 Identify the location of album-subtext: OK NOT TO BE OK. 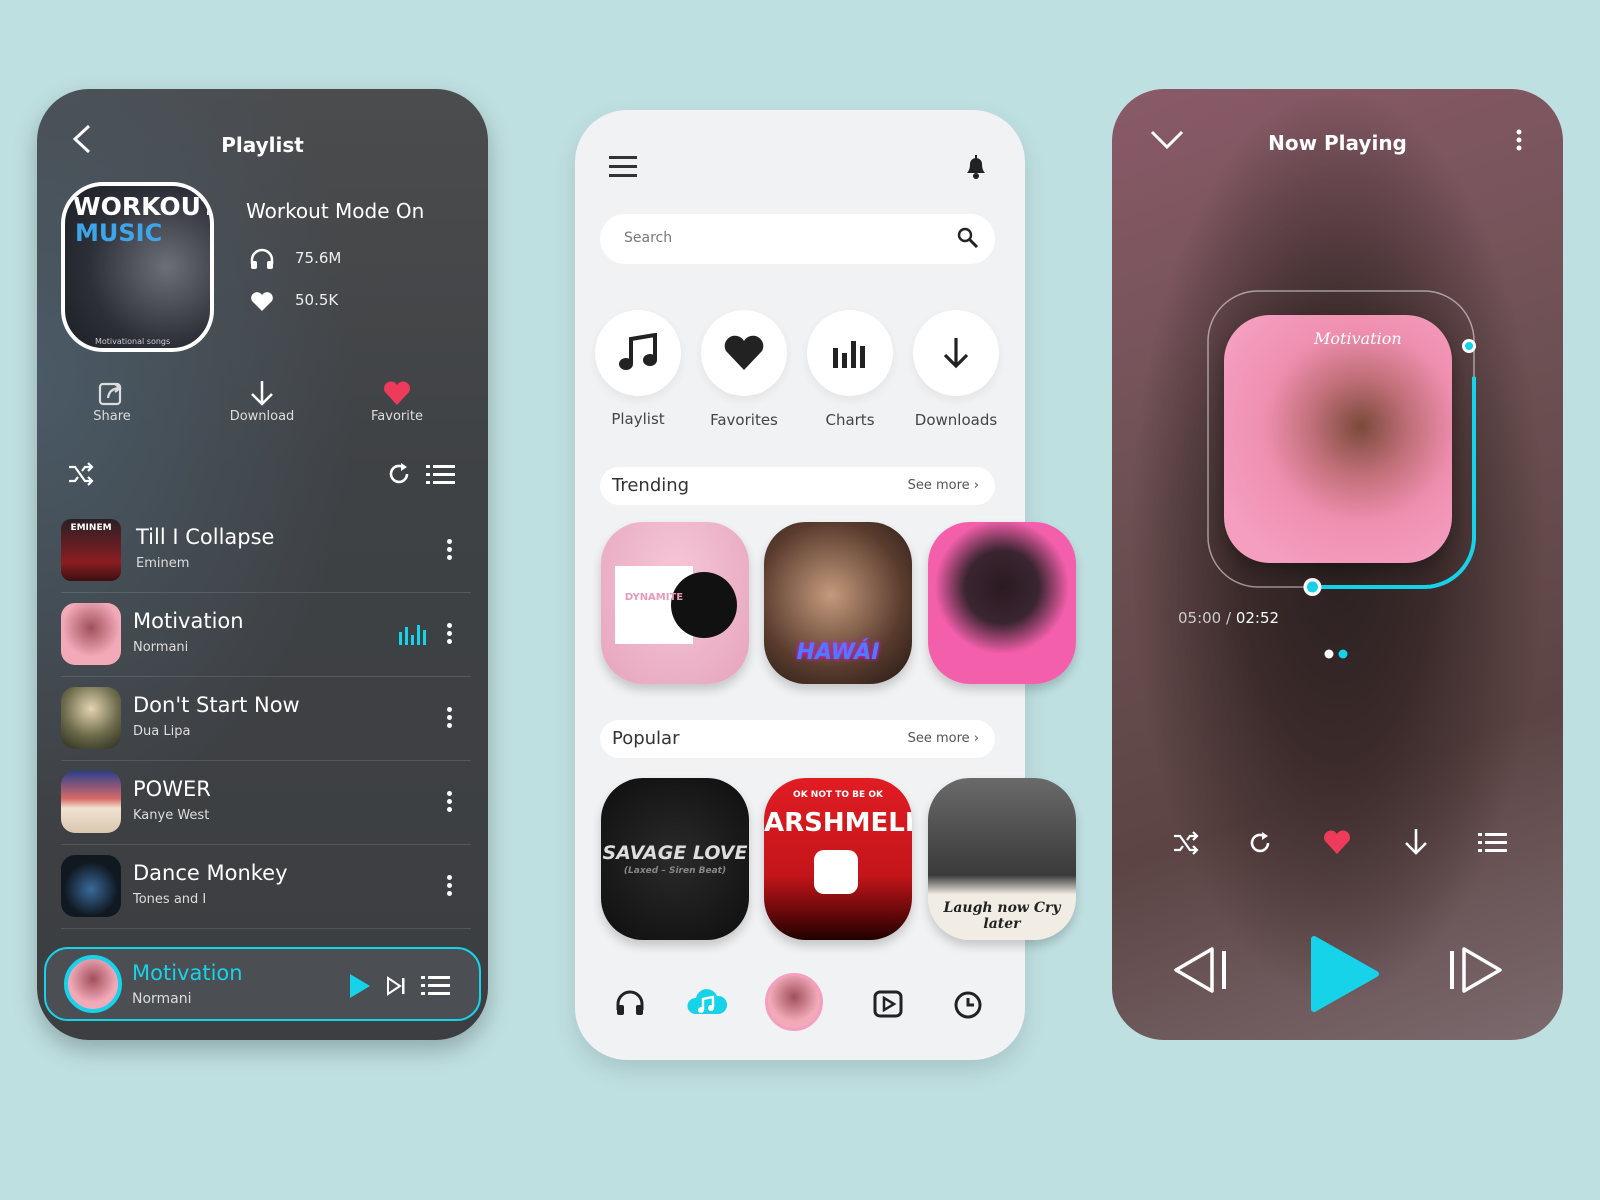
(838, 795).